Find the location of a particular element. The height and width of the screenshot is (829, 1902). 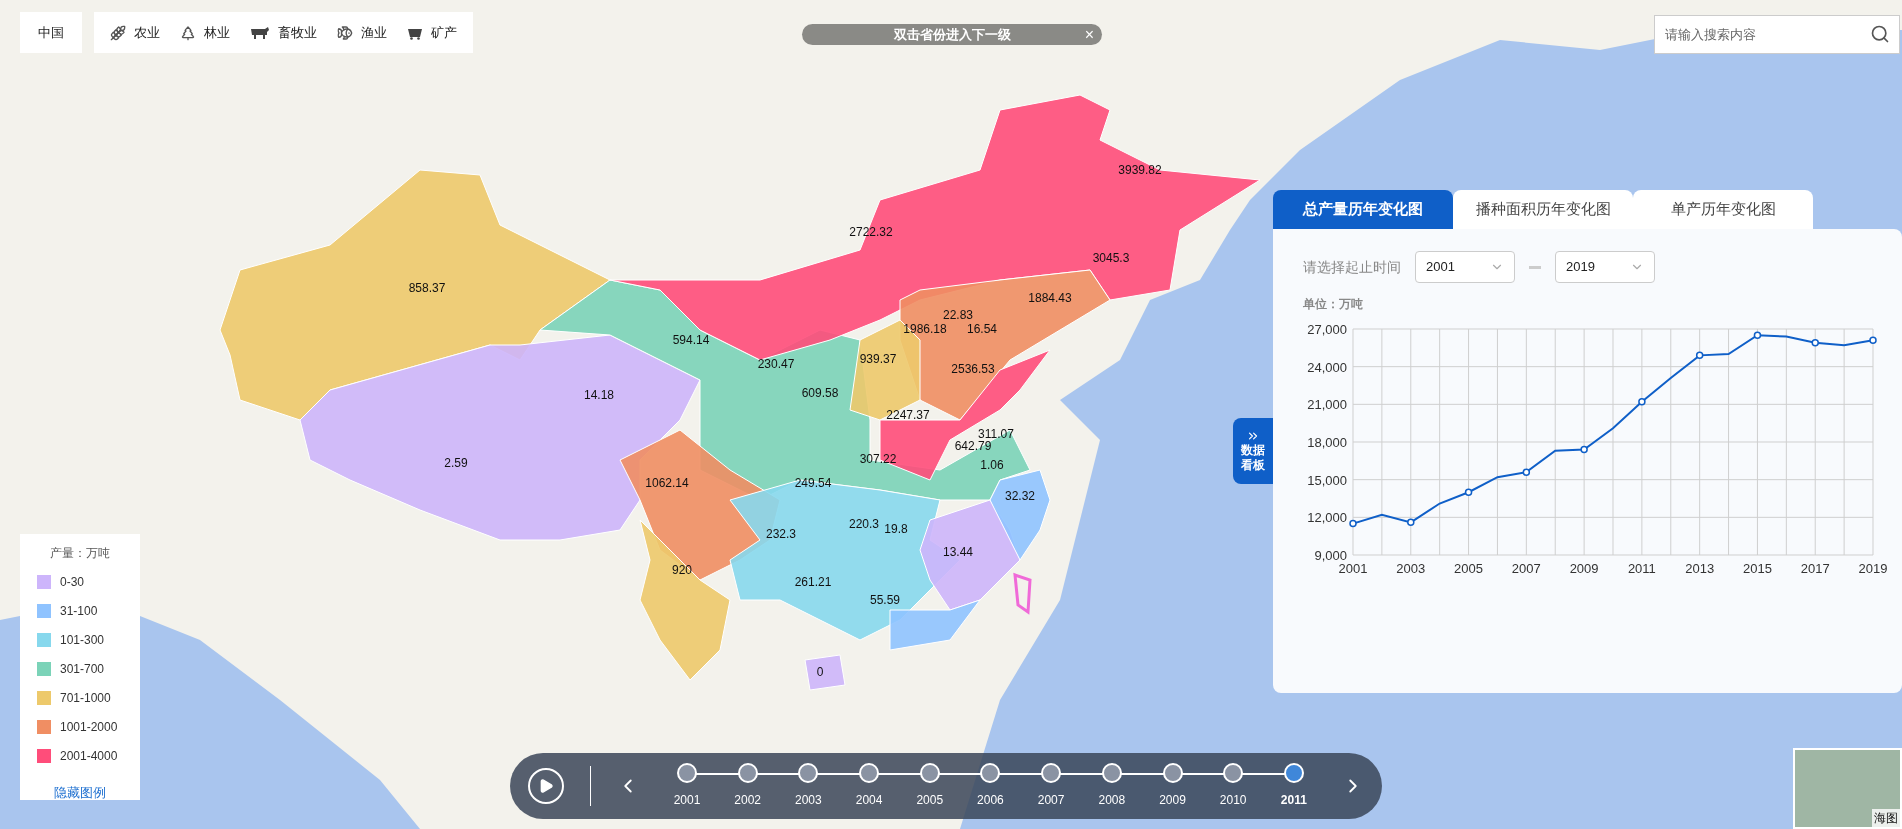

chart-tab: 播种面积历年变化图 is located at coordinates (1543, 209).